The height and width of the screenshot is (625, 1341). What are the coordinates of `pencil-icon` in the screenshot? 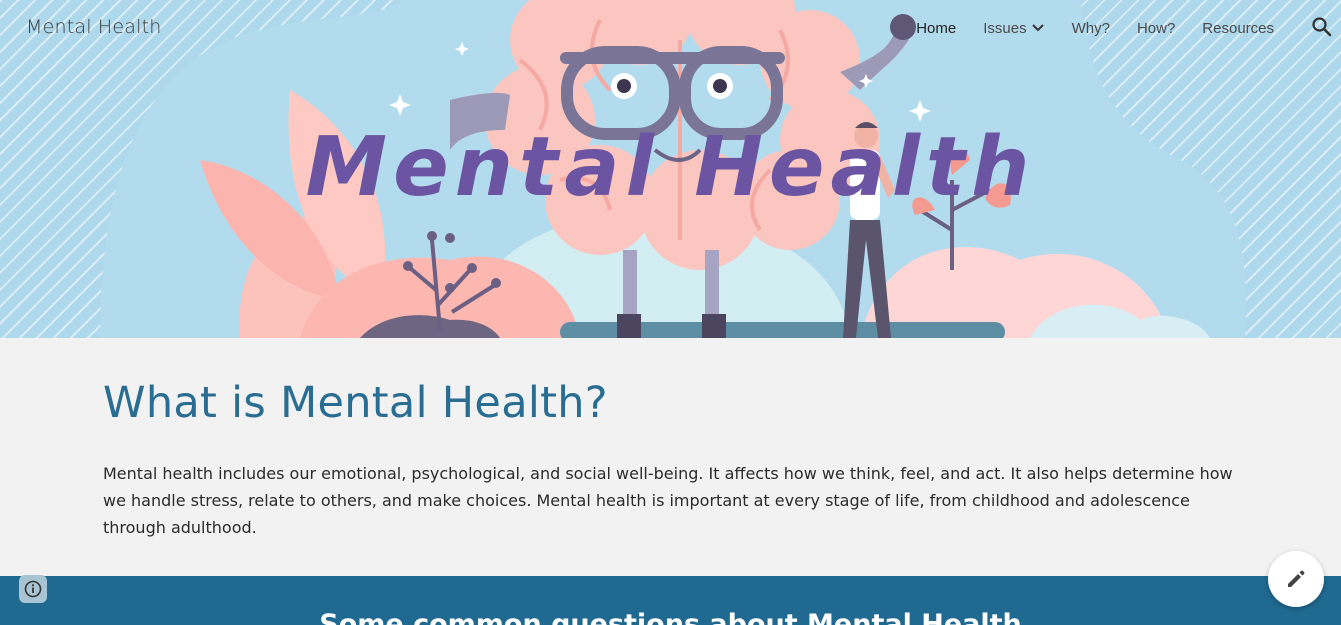 It's located at (1296, 578).